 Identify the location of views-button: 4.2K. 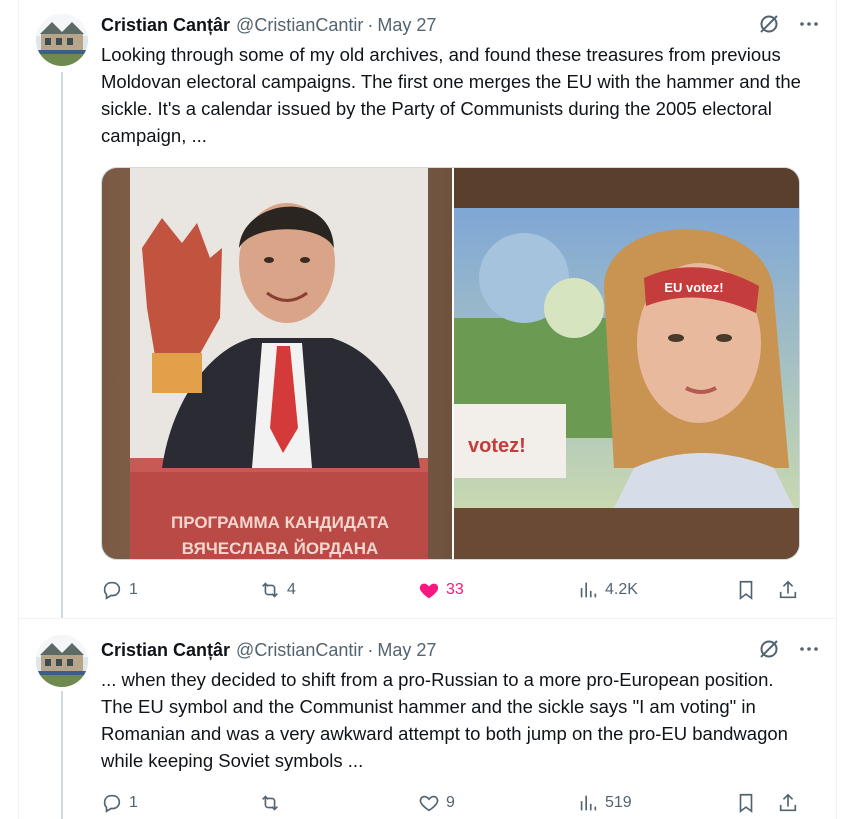
(607, 590).